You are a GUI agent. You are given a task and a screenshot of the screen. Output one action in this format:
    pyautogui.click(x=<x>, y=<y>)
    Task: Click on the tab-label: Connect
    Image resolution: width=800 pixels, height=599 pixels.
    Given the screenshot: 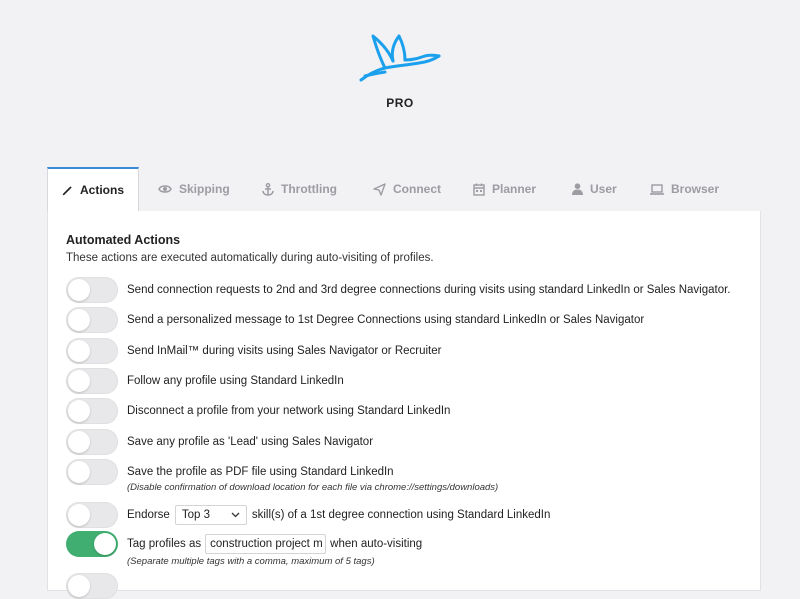 What is the action you would take?
    pyautogui.click(x=417, y=189)
    